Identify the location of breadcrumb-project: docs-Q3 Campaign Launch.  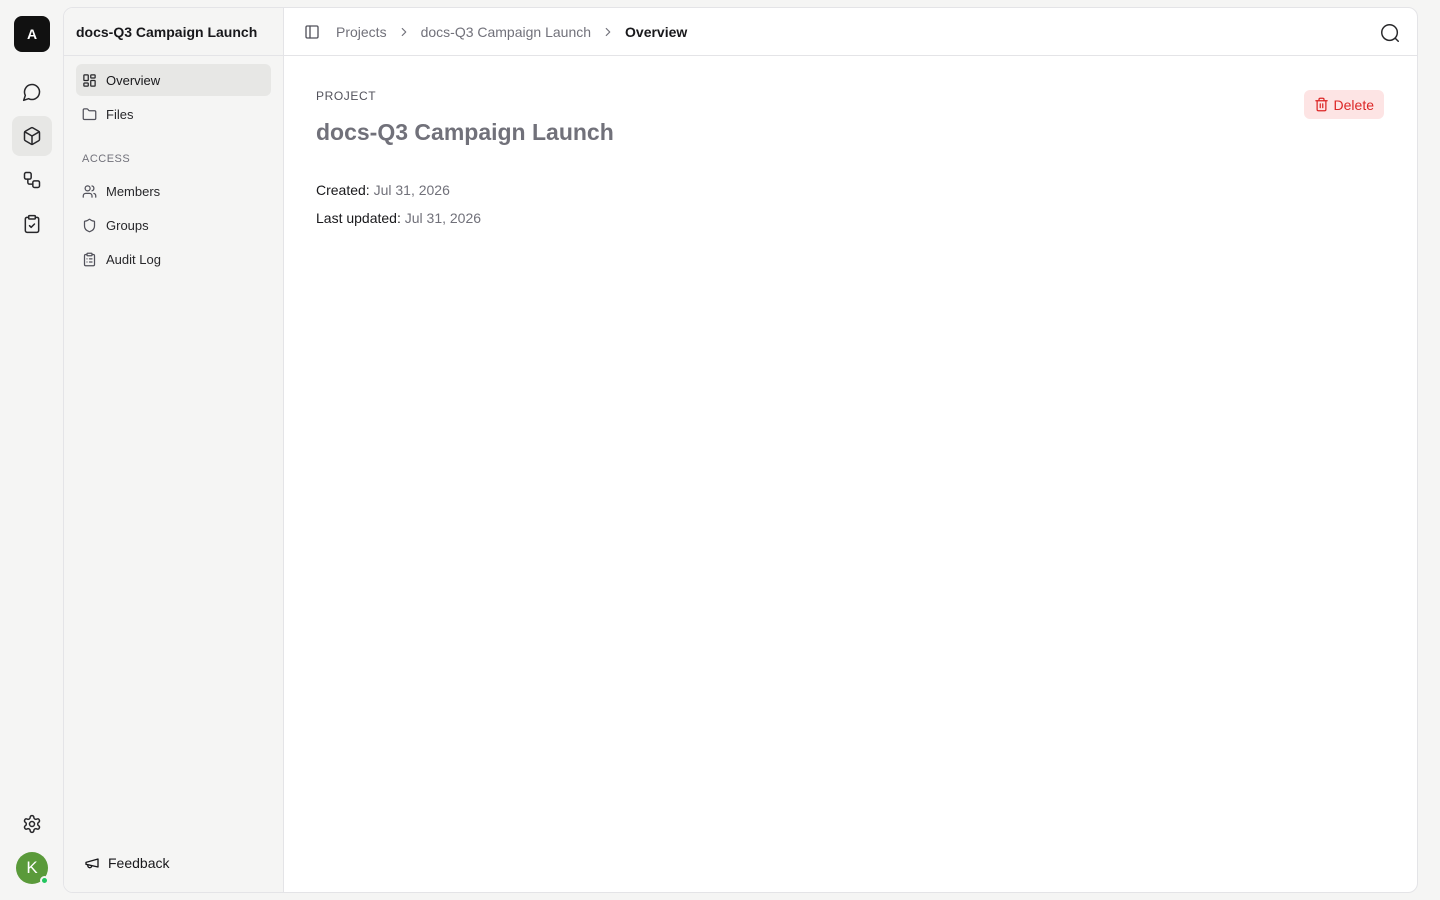
(506, 32).